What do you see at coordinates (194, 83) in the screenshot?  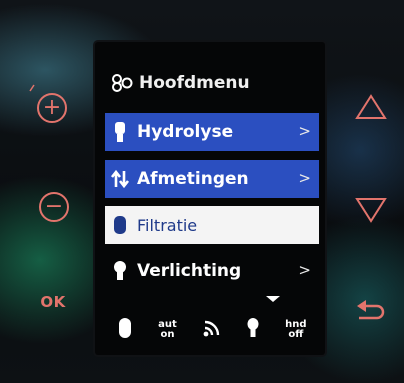 I see `menu-title-label: Hoofdmenu` at bounding box center [194, 83].